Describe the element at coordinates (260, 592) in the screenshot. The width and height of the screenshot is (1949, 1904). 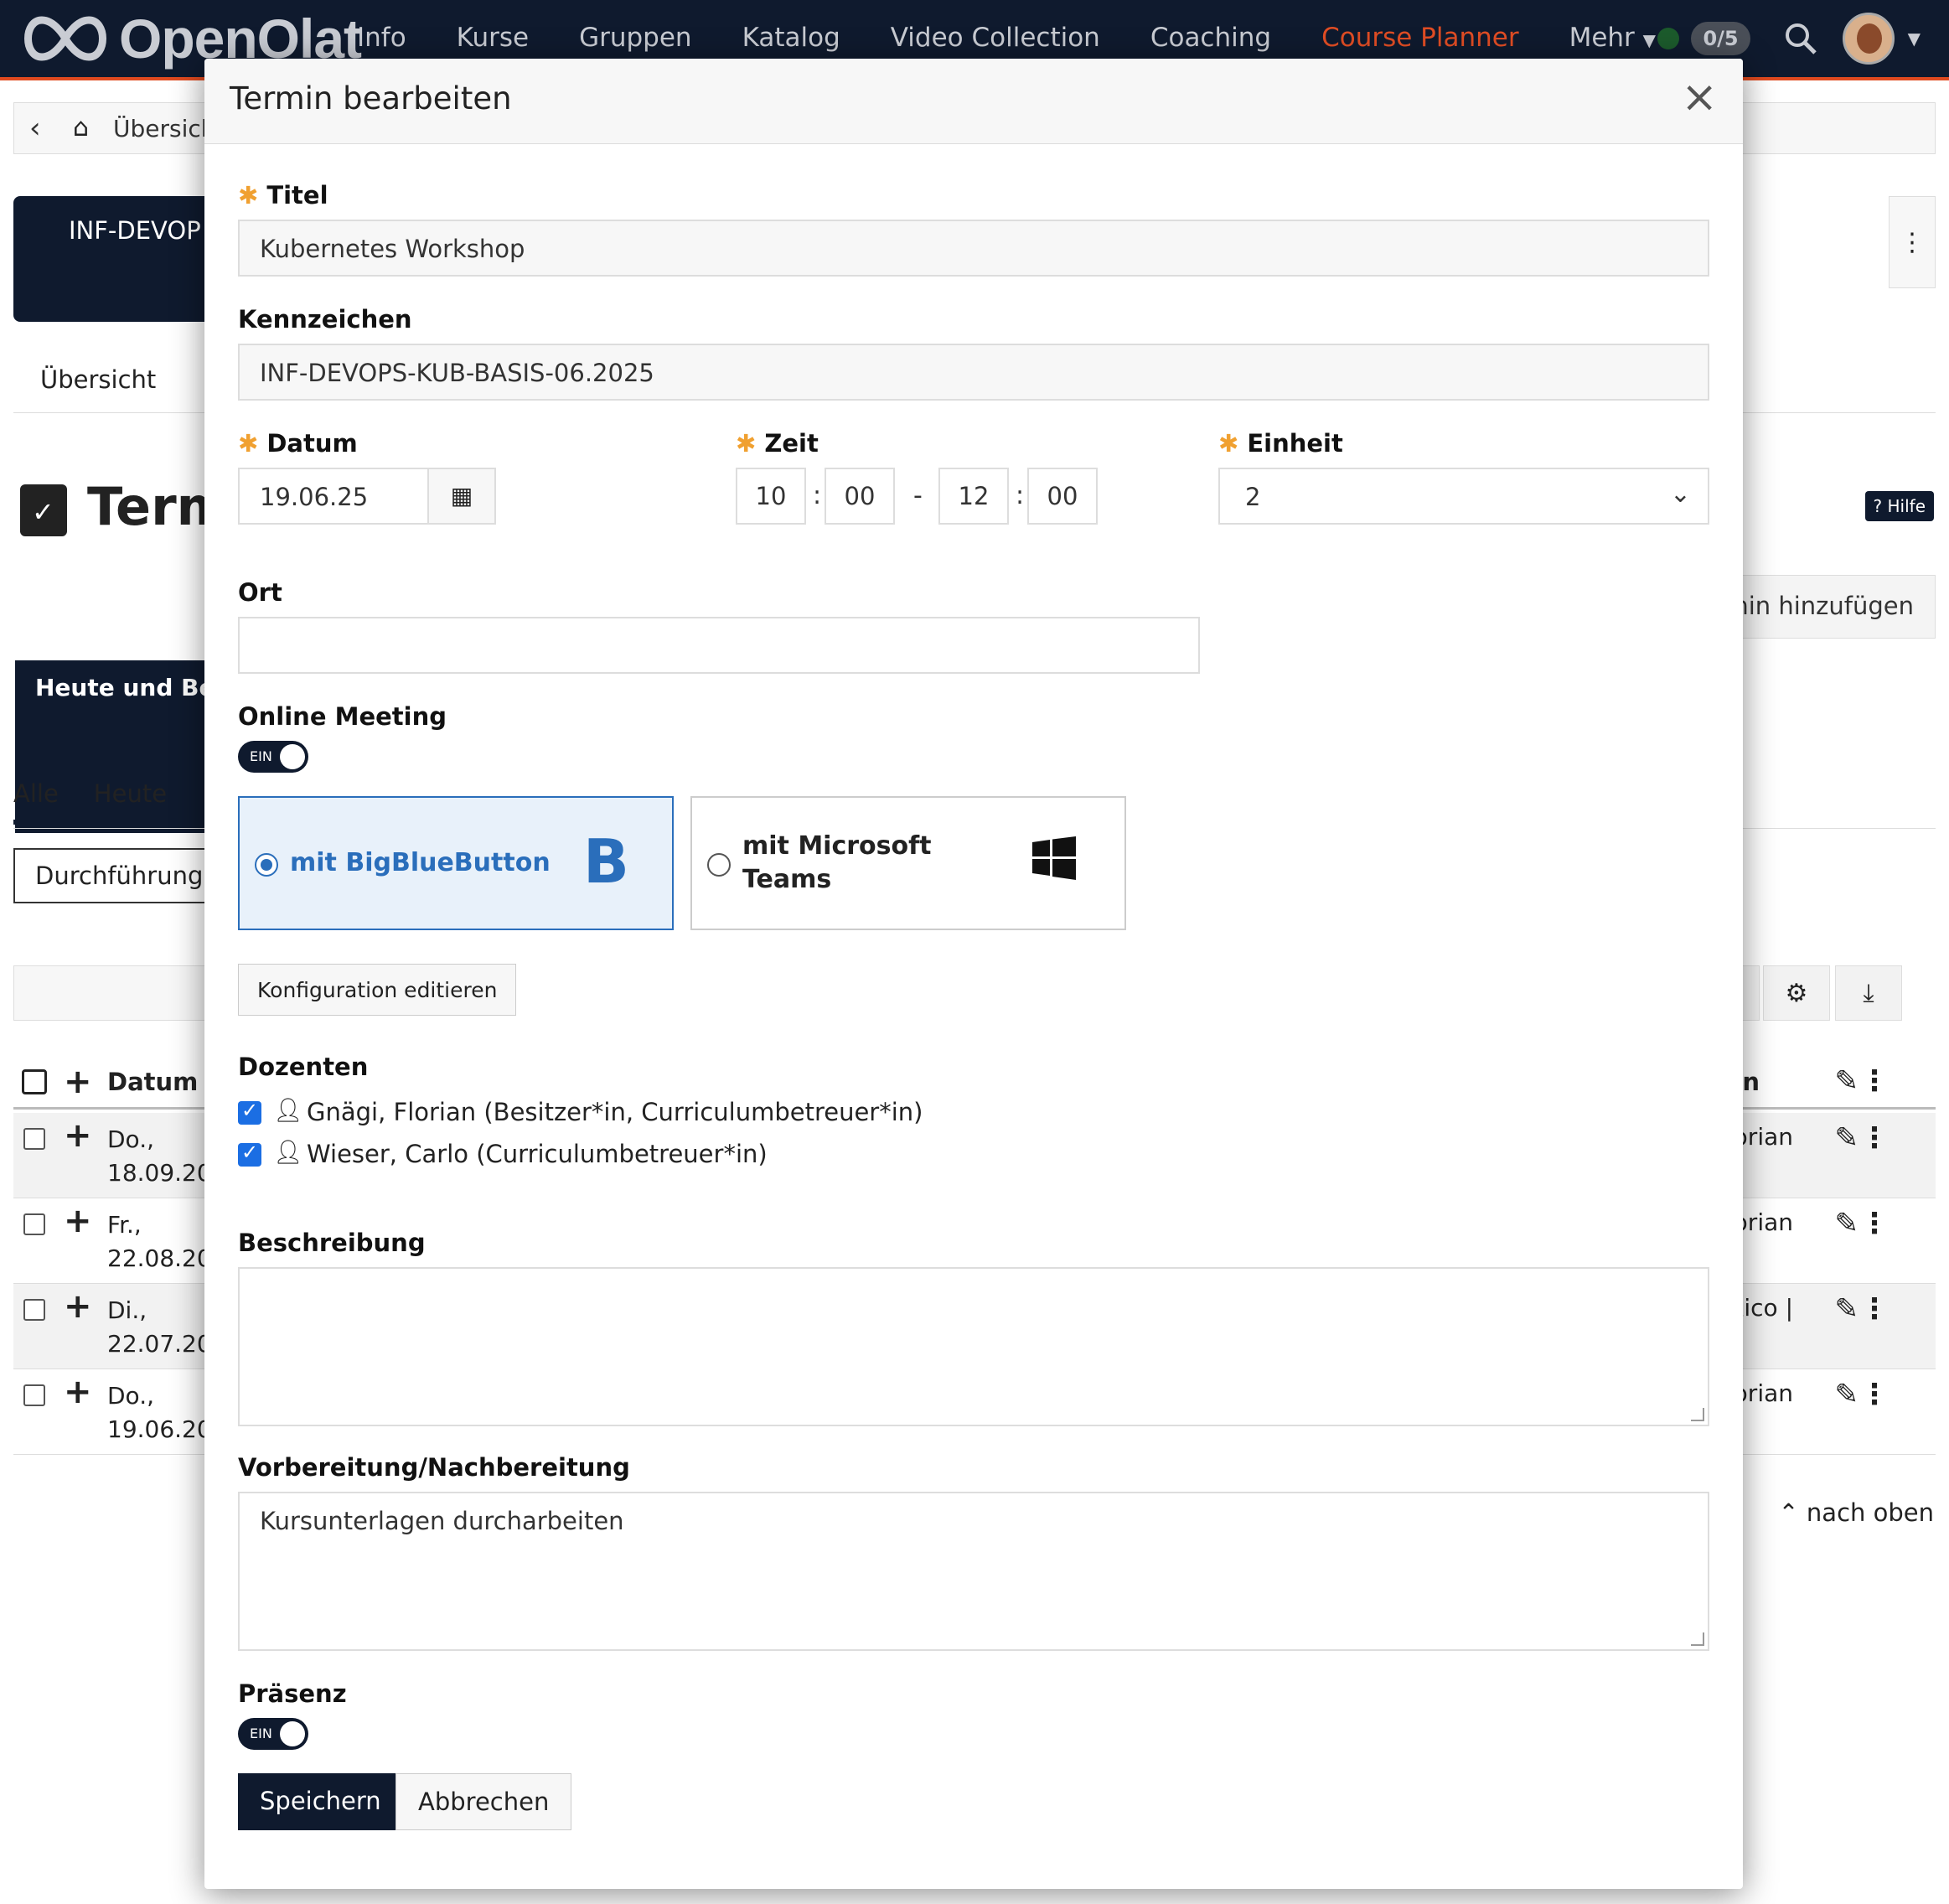
I see `location-label: Ort` at that location.